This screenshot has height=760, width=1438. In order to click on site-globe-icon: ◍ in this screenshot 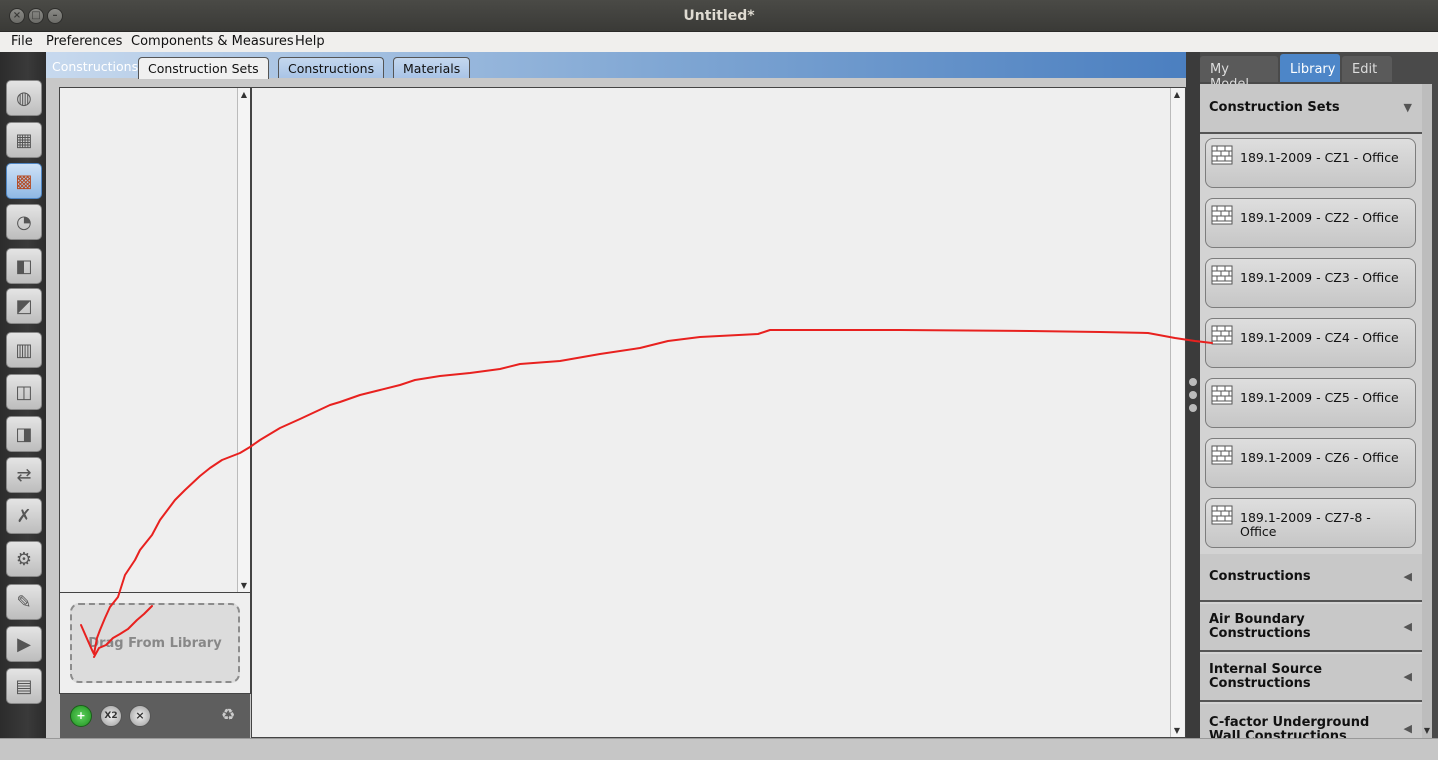, I will do `click(24, 98)`.